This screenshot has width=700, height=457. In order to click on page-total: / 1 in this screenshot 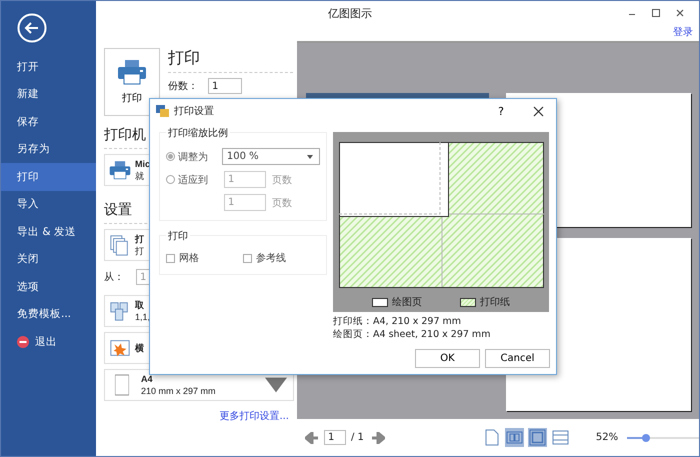, I will do `click(357, 437)`.